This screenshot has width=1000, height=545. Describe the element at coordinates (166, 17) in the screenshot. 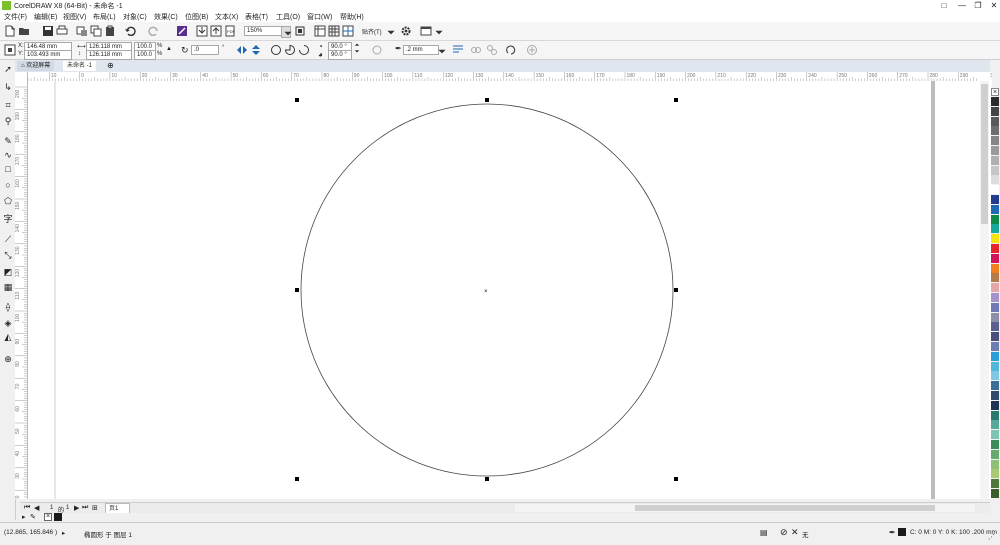

I see `menu-effects: 效果(C)` at that location.